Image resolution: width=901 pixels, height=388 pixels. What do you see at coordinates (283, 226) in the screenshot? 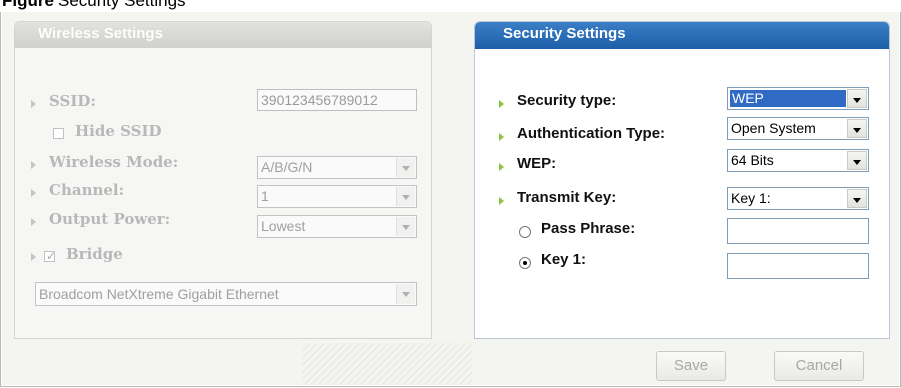
I see `output-power-value: Lowest` at bounding box center [283, 226].